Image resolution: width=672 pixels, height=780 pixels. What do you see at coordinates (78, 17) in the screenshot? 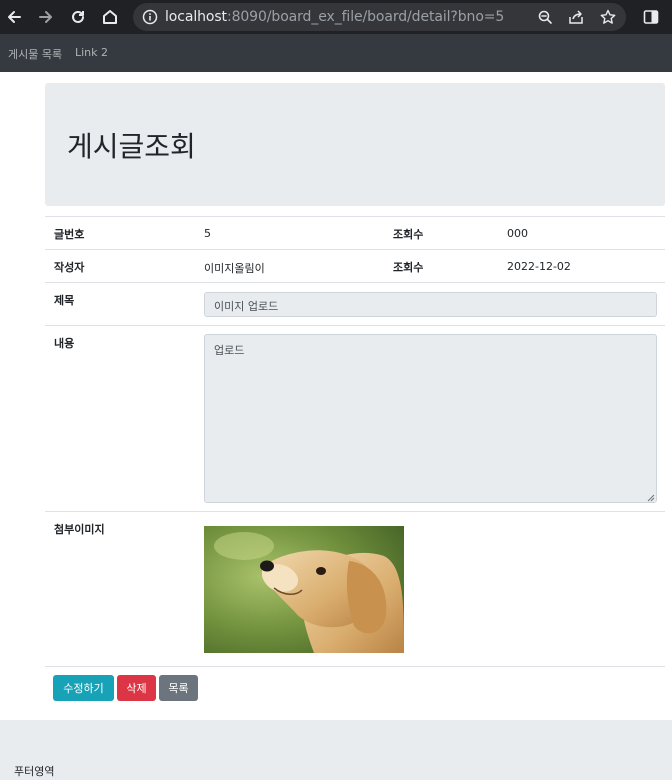
I see `reload-icon` at bounding box center [78, 17].